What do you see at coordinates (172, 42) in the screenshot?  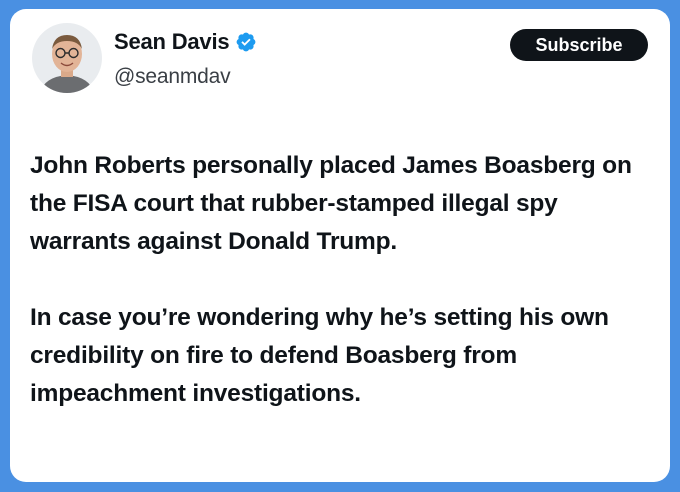 I see `author-name: Sean Davis` at bounding box center [172, 42].